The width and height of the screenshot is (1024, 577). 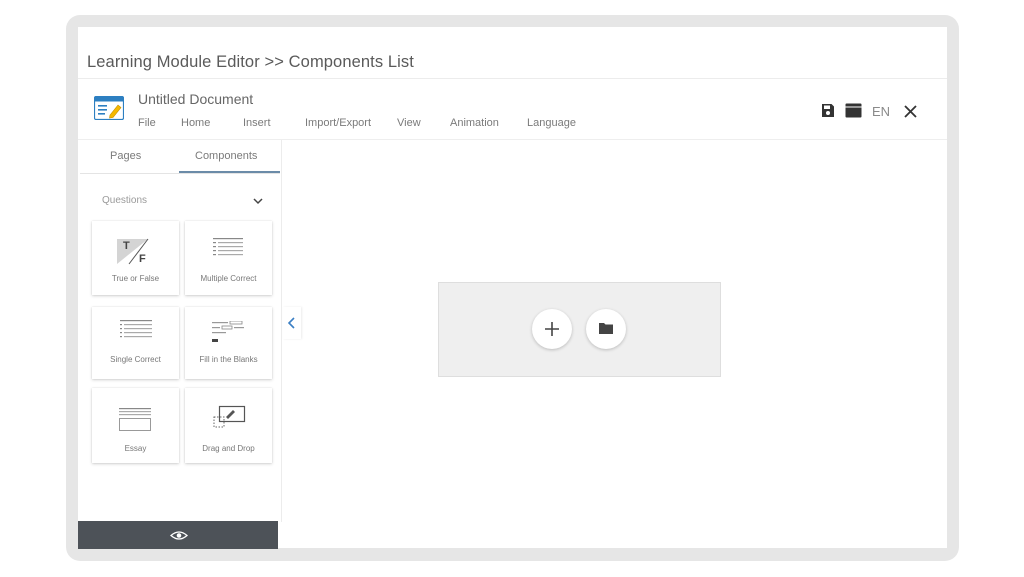 What do you see at coordinates (135, 343) in the screenshot?
I see `component-single-correct: Single Correct` at bounding box center [135, 343].